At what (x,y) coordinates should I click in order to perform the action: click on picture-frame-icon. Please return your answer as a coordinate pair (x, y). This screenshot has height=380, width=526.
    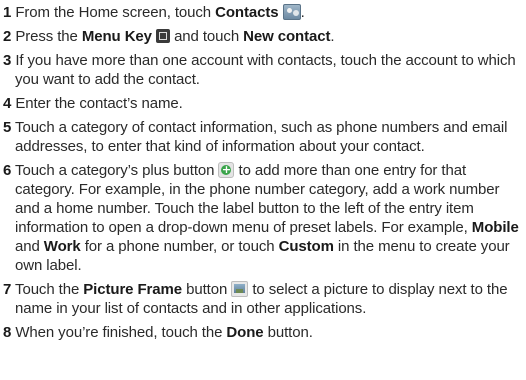
    Looking at the image, I should click on (240, 289).